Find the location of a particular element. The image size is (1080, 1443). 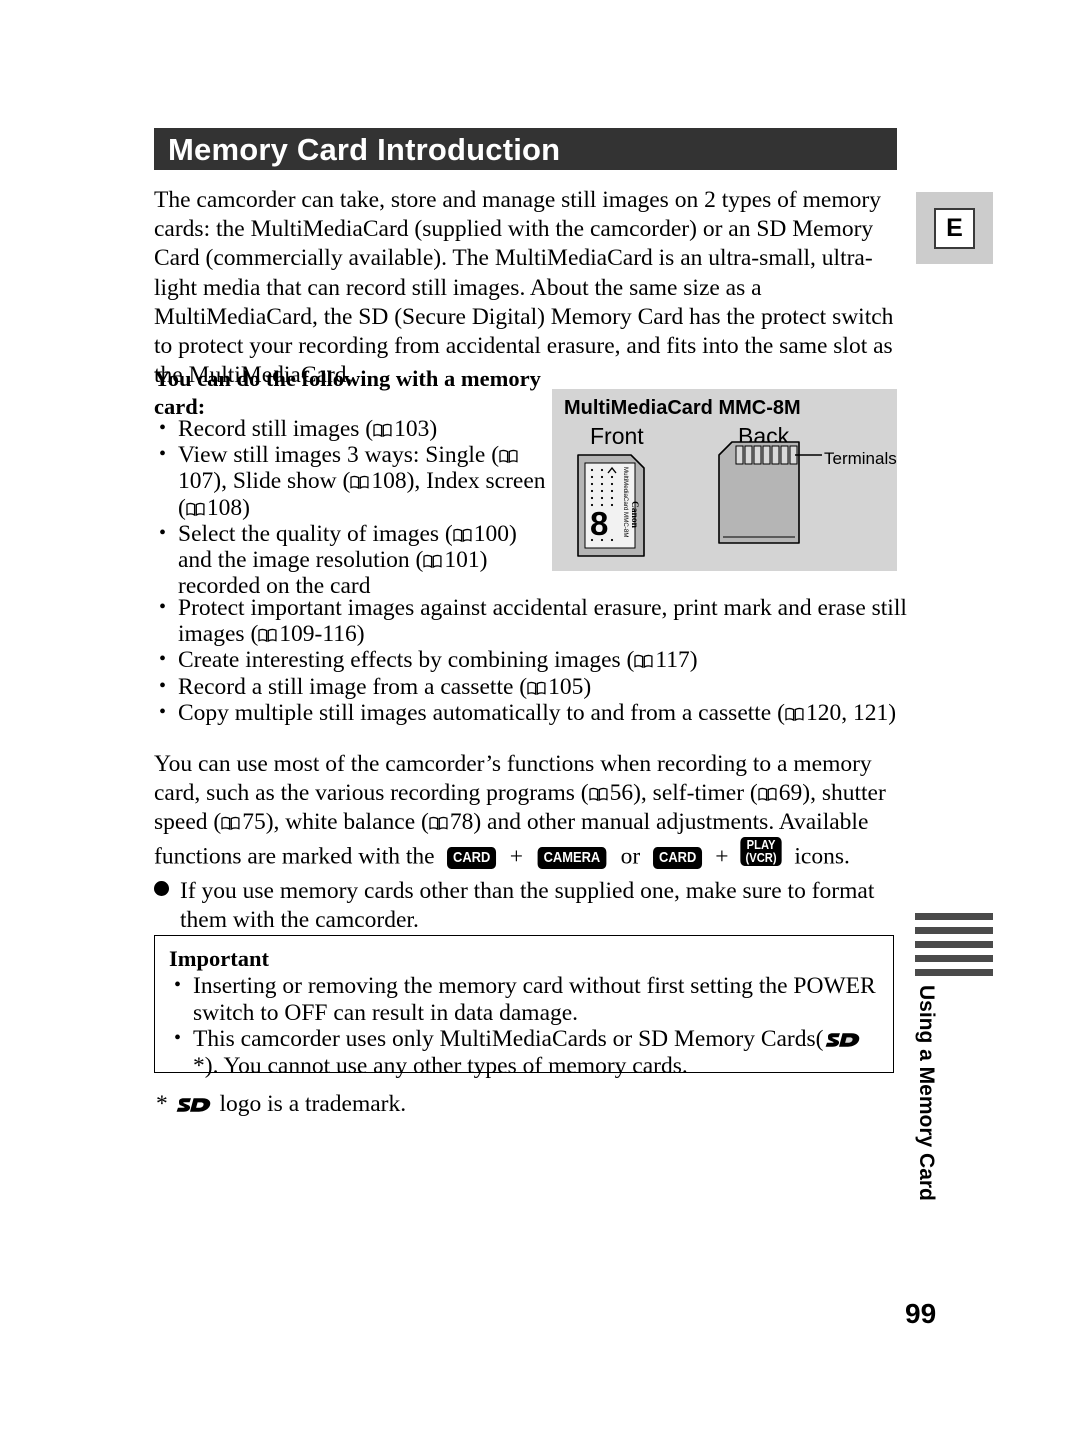

footnote-asterisk: * is located at coordinates (162, 1104).